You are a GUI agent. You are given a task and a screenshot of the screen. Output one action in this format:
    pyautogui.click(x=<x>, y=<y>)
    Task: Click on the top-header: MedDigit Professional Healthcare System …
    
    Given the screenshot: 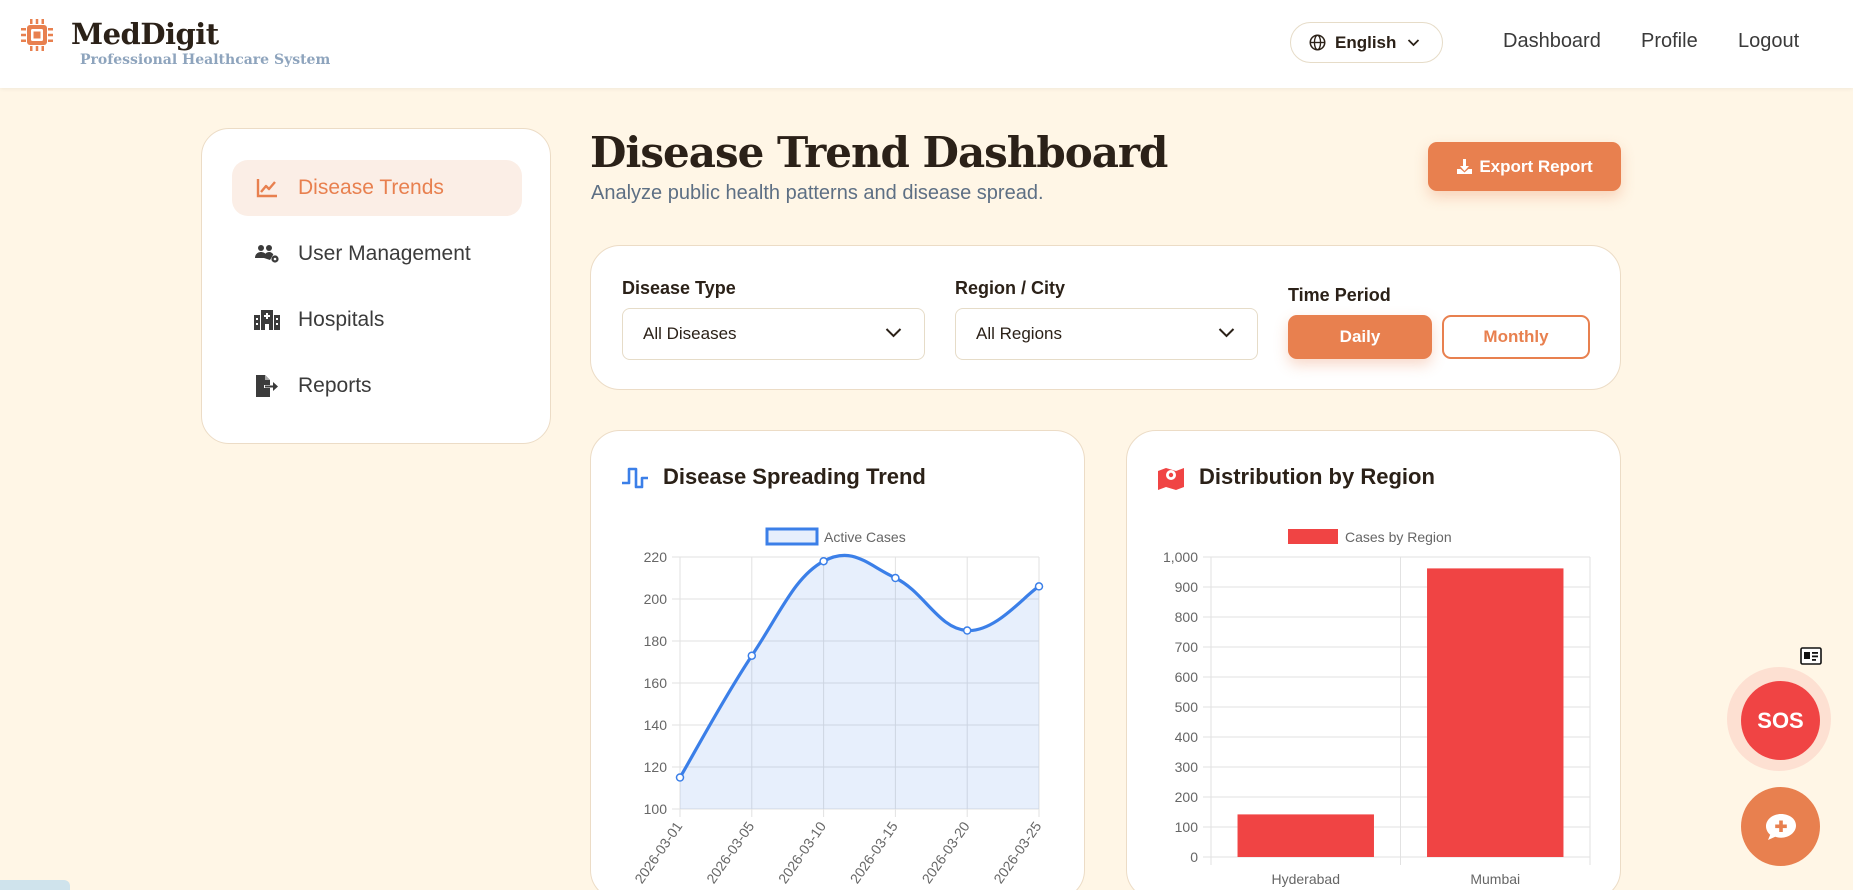 What is the action you would take?
    pyautogui.click(x=926, y=44)
    